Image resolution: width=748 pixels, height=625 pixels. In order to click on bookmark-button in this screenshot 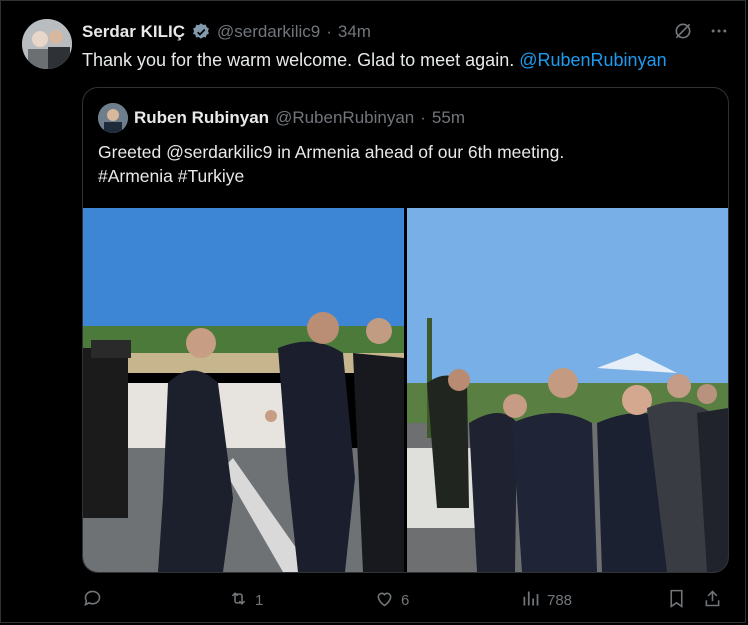, I will do `click(684, 600)`.